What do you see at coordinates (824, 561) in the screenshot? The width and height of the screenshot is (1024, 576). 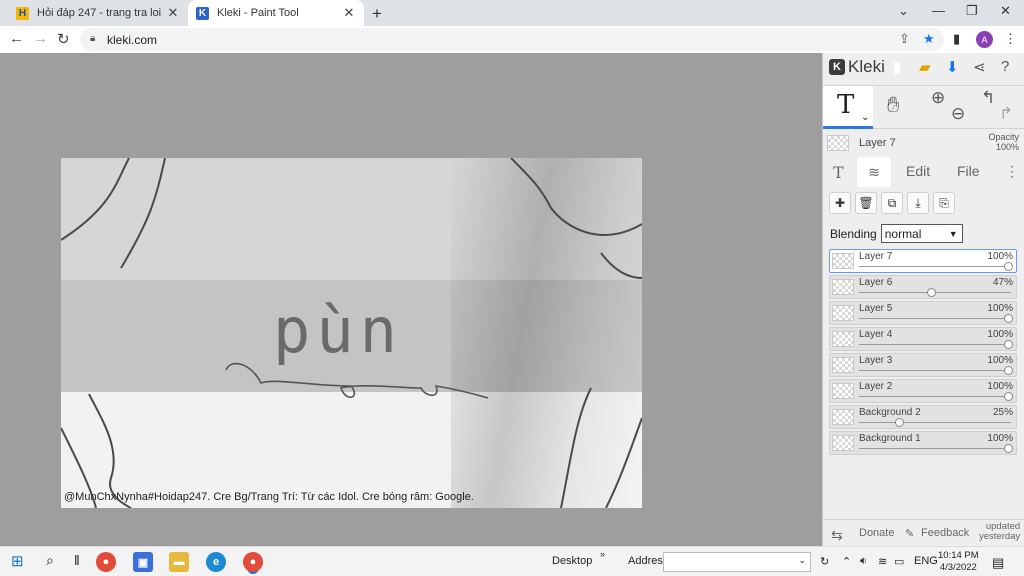 I see `go-icon: ↻` at bounding box center [824, 561].